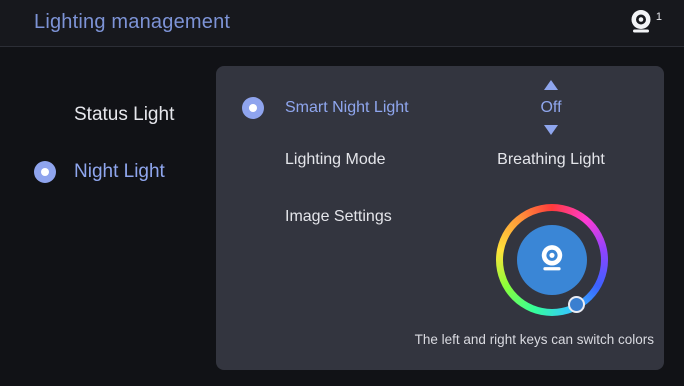 The height and width of the screenshot is (386, 684). I want to click on menu-item-night-light: Night Light, so click(119, 172).